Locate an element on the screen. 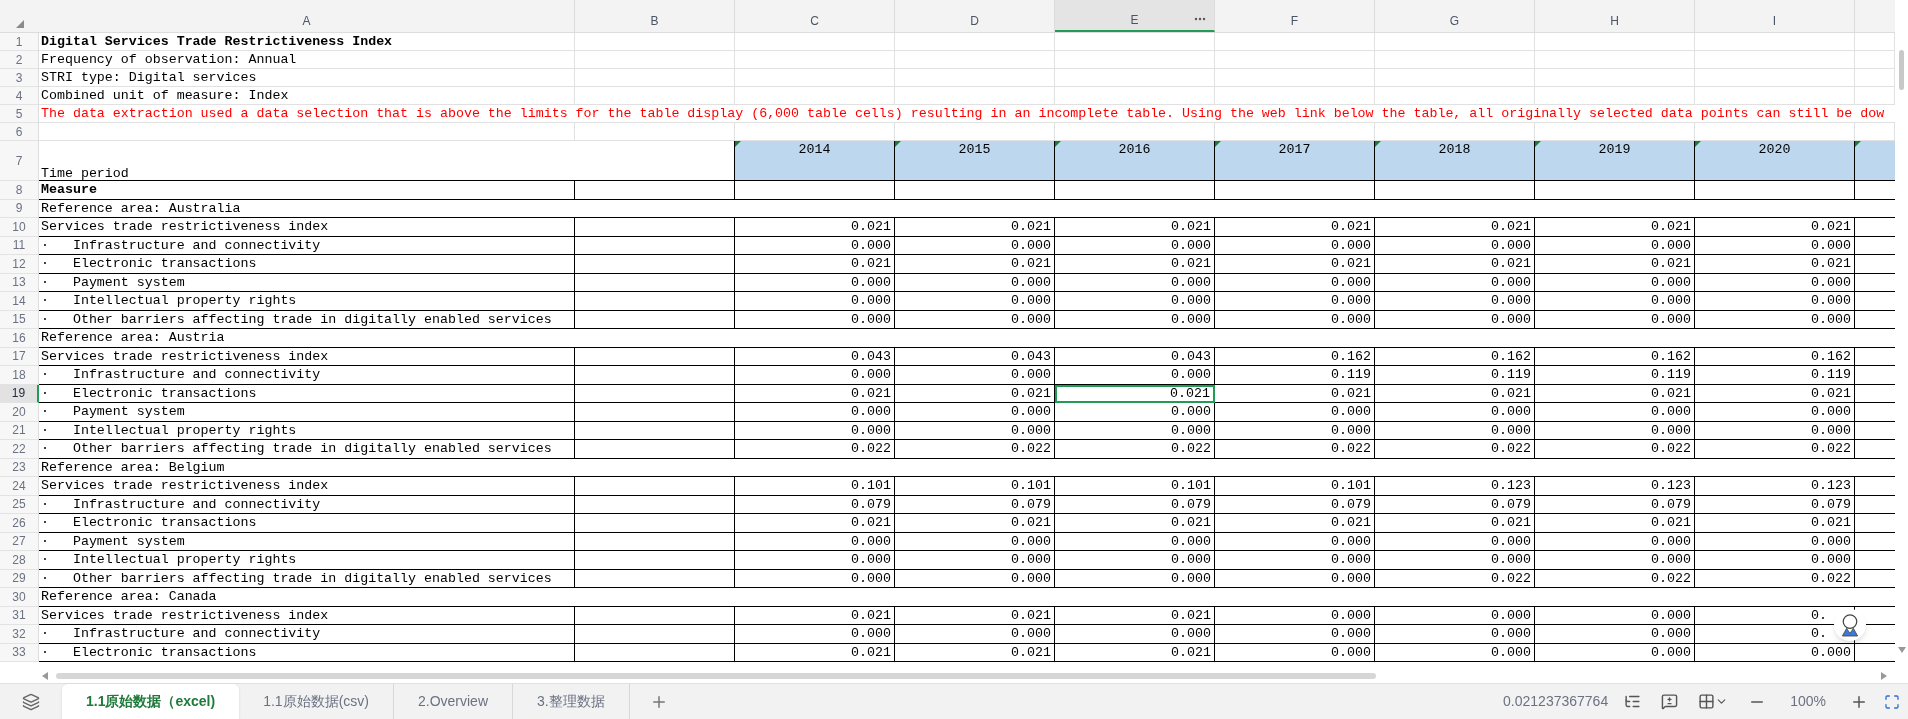  number-cell: 0.119 is located at coordinates (1775, 375).